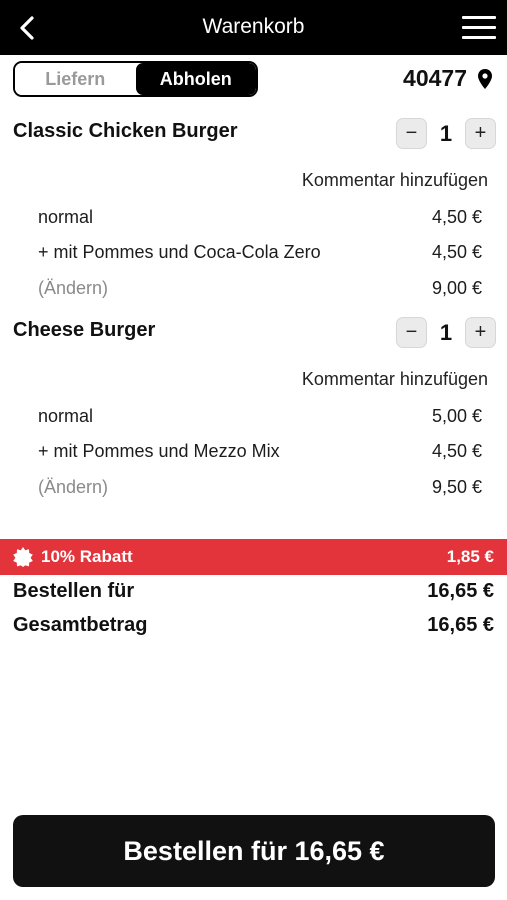 This screenshot has width=507, height=900. What do you see at coordinates (456, 288) in the screenshot?
I see `item-subtotal: 9,00 €` at bounding box center [456, 288].